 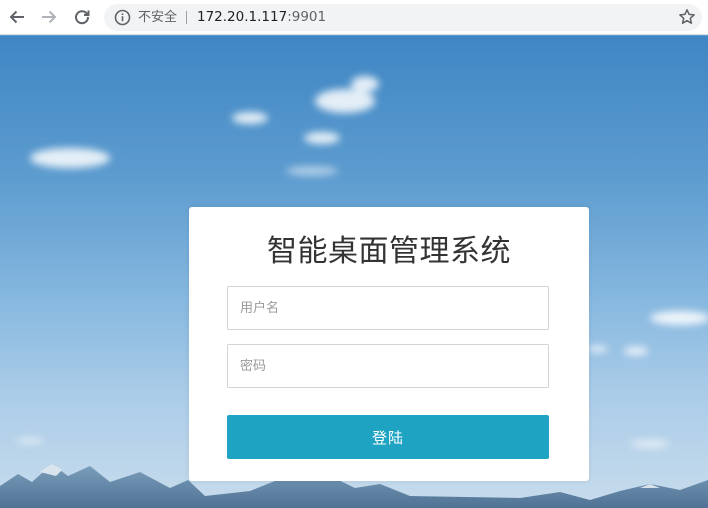 What do you see at coordinates (186, 17) in the screenshot?
I see `address-divider` at bounding box center [186, 17].